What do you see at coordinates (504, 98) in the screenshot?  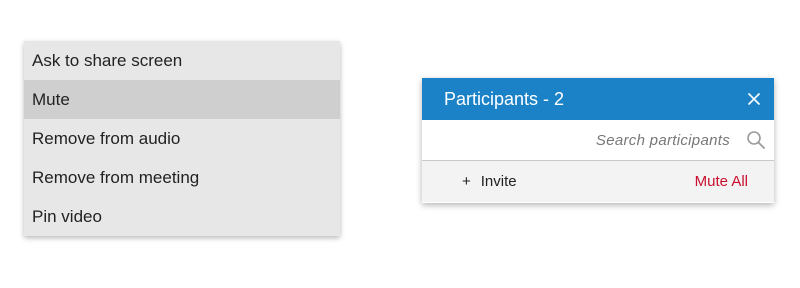 I see `panel-title: Participants - 2` at bounding box center [504, 98].